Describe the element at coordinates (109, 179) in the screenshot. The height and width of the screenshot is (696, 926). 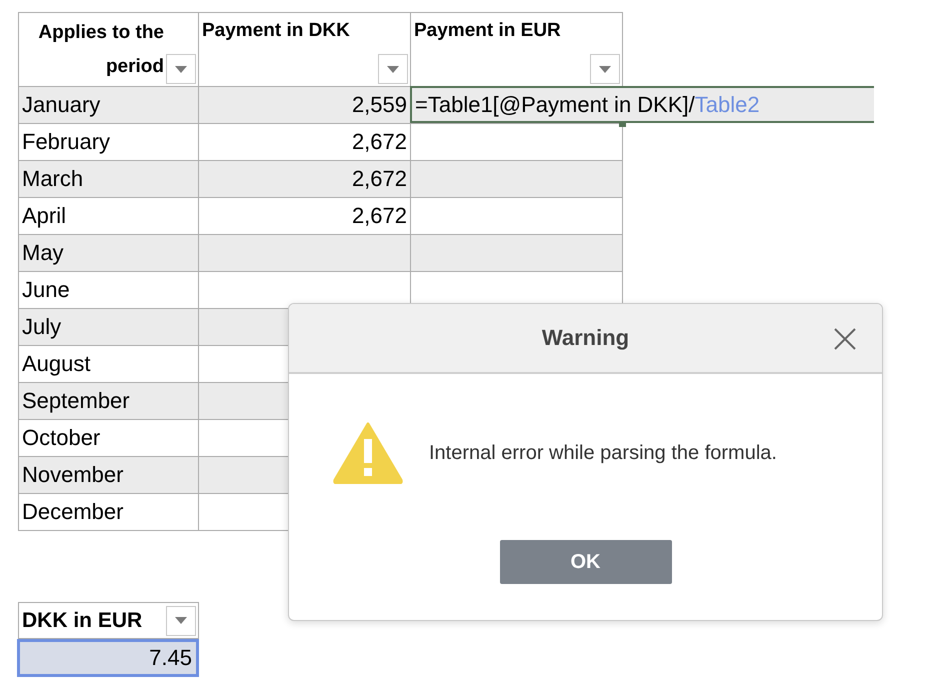
I see `table-cell: March` at that location.